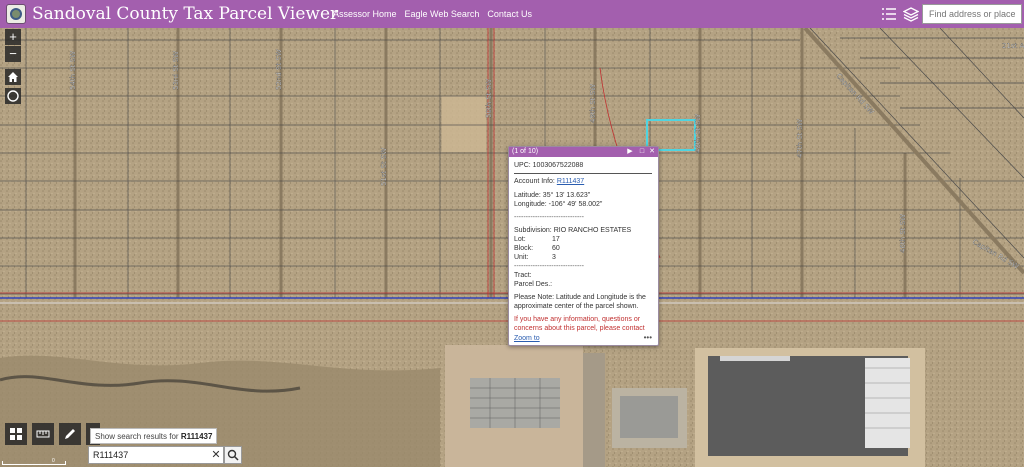 The height and width of the screenshot is (467, 1024). I want to click on street-label: 51st St SW, so click(384, 167).